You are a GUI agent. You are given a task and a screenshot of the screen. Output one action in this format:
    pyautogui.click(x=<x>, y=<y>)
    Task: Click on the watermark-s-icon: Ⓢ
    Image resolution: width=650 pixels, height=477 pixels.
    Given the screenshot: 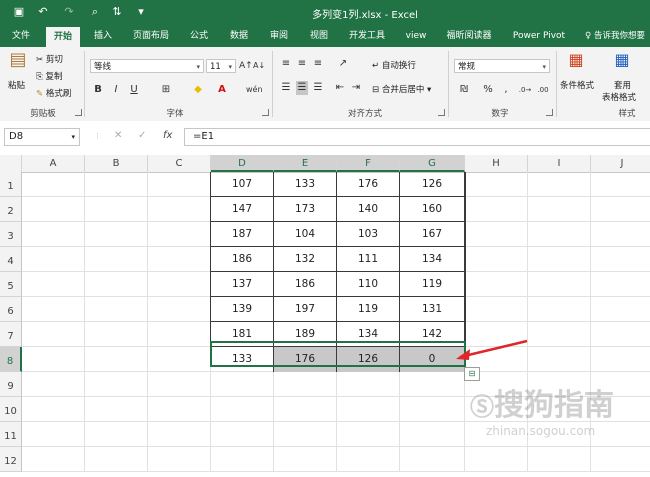 What is the action you would take?
    pyautogui.click(x=482, y=407)
    